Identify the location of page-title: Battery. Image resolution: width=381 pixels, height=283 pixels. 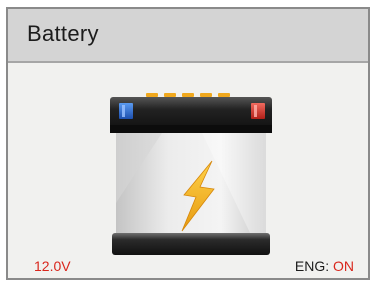
(63, 33).